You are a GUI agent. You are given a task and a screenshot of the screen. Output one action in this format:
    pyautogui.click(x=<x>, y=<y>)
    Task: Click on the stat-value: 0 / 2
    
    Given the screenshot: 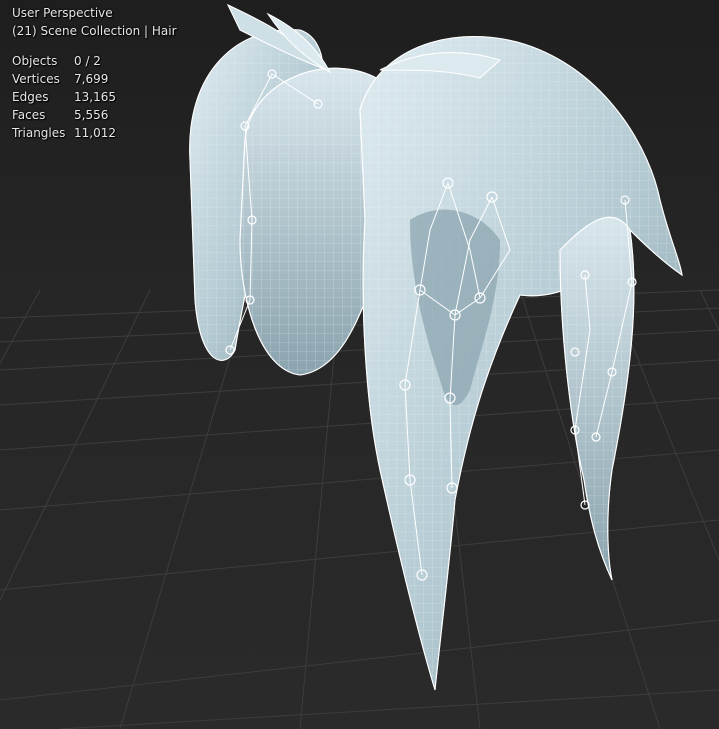 What is the action you would take?
    pyautogui.click(x=87, y=61)
    